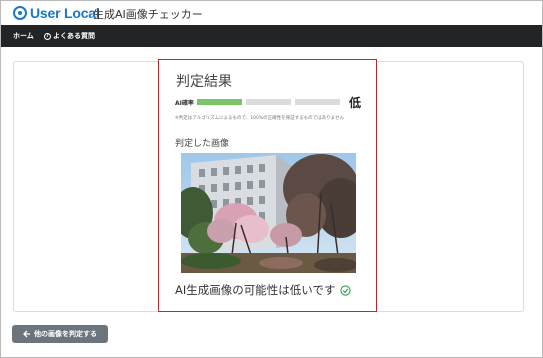  Describe the element at coordinates (204, 82) in the screenshot. I see `result-title: 判定結果` at that location.